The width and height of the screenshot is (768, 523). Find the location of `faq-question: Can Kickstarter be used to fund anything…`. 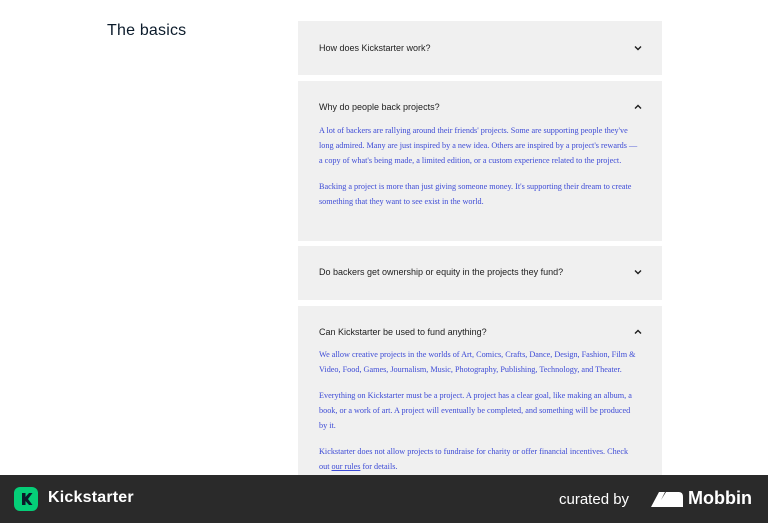

faq-question: Can Kickstarter be used to fund anything… is located at coordinates (480, 332).